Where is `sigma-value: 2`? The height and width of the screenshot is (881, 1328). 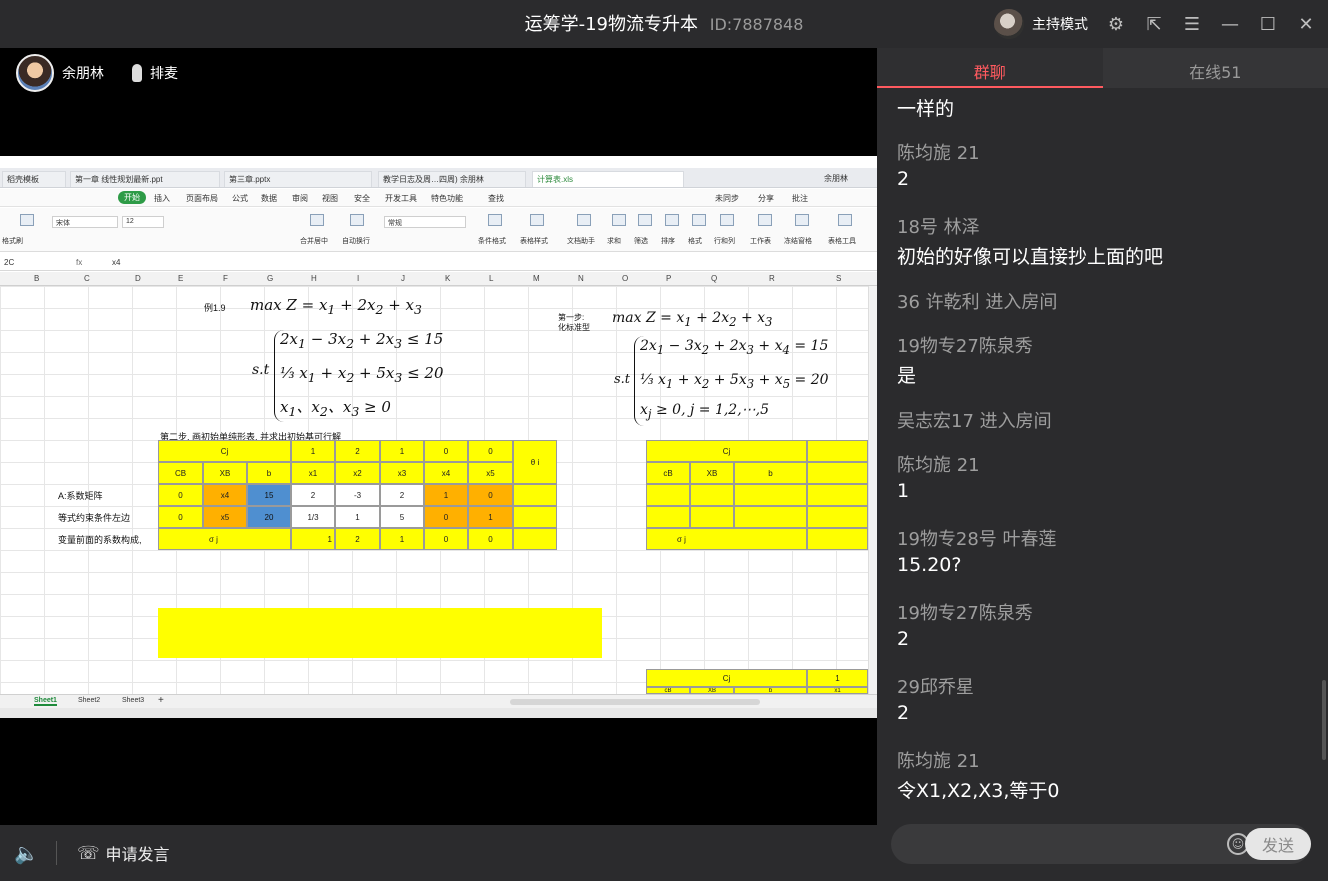
sigma-value: 2 is located at coordinates (357, 539).